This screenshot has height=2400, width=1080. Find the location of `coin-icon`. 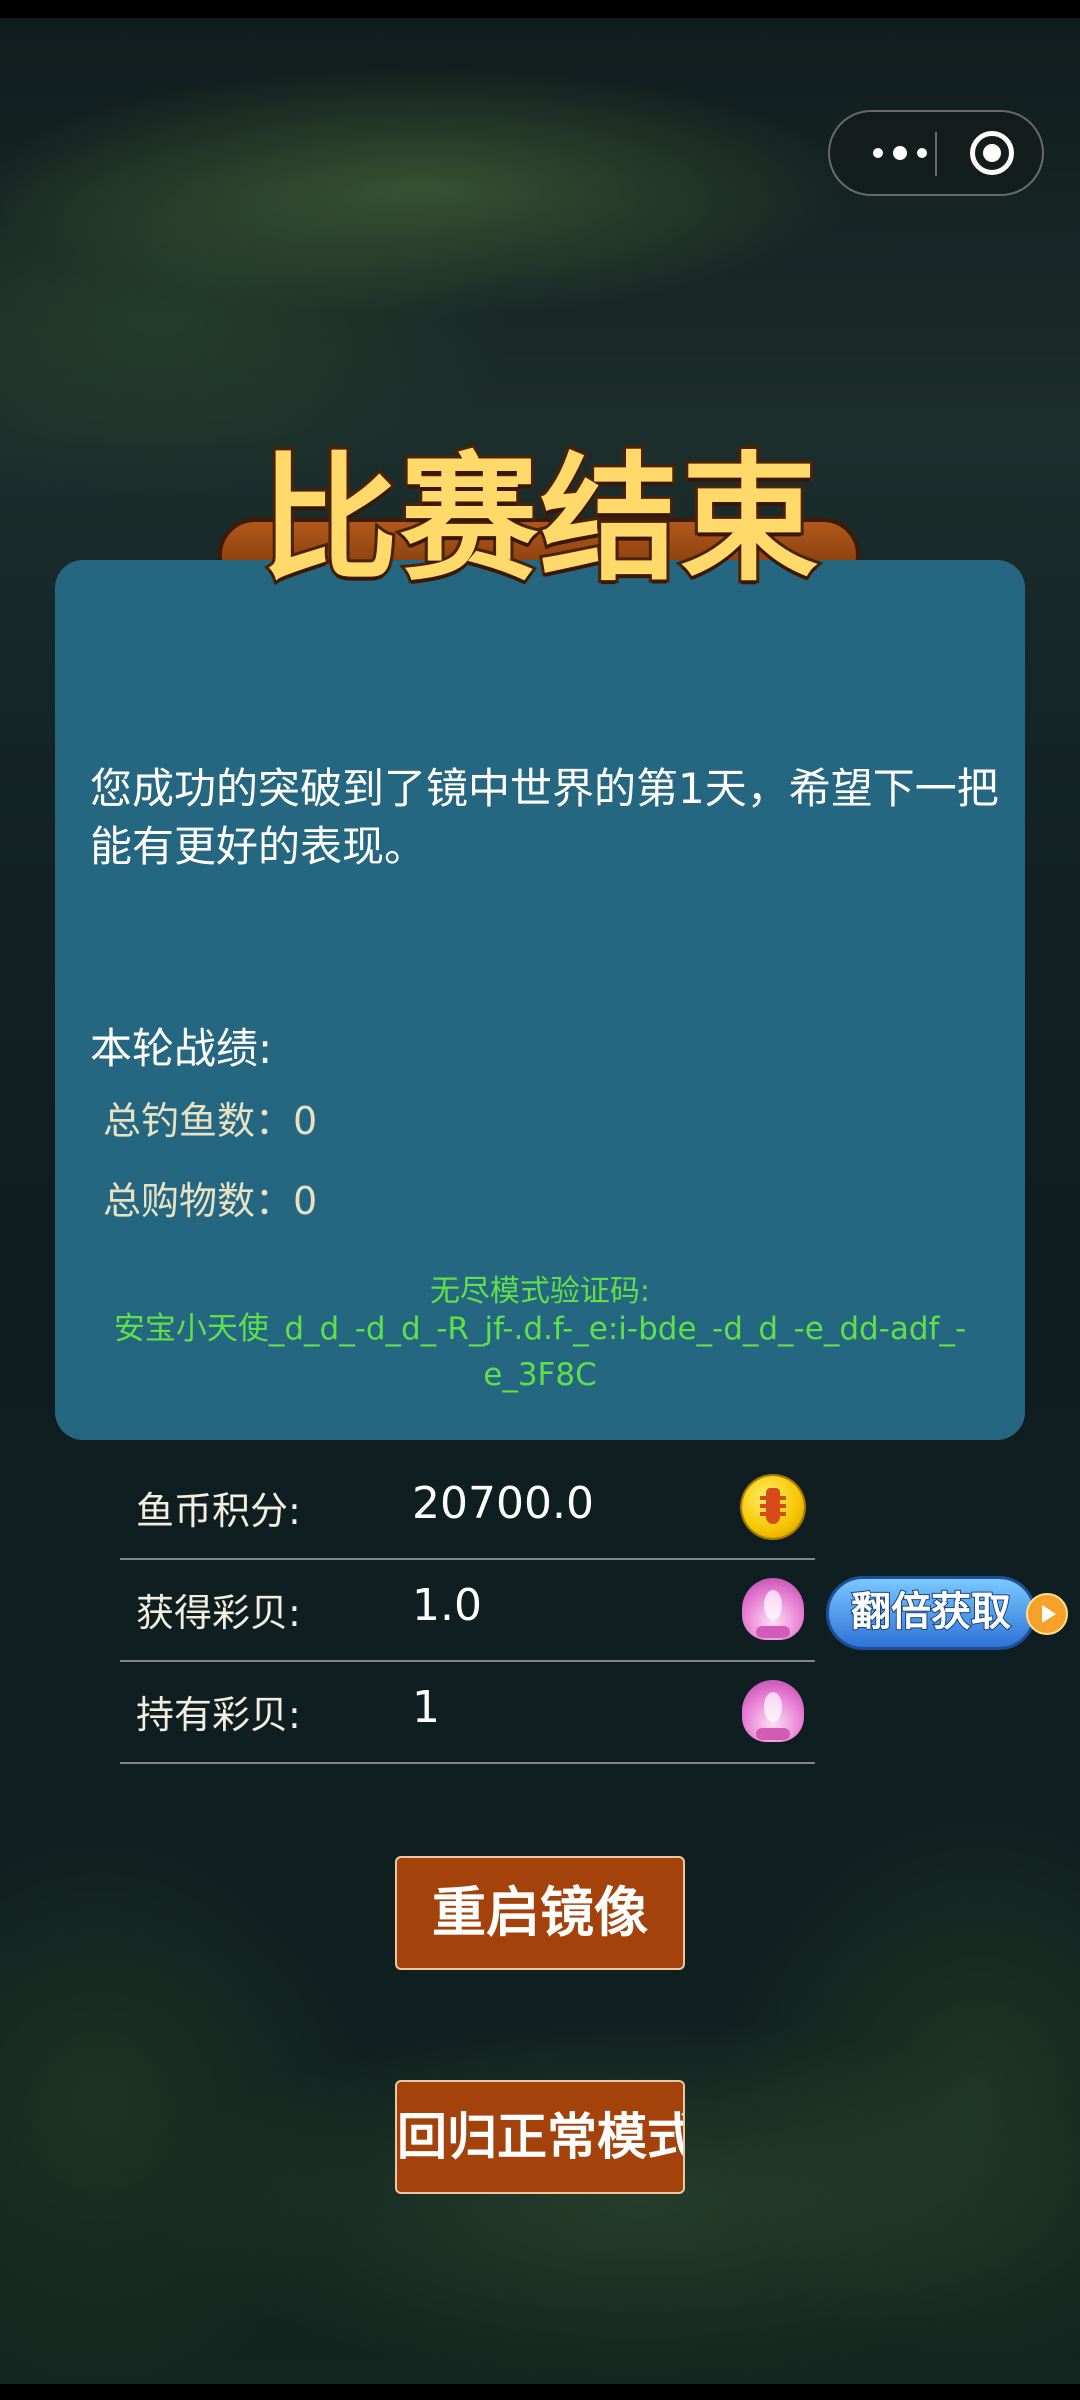

coin-icon is located at coordinates (773, 1507).